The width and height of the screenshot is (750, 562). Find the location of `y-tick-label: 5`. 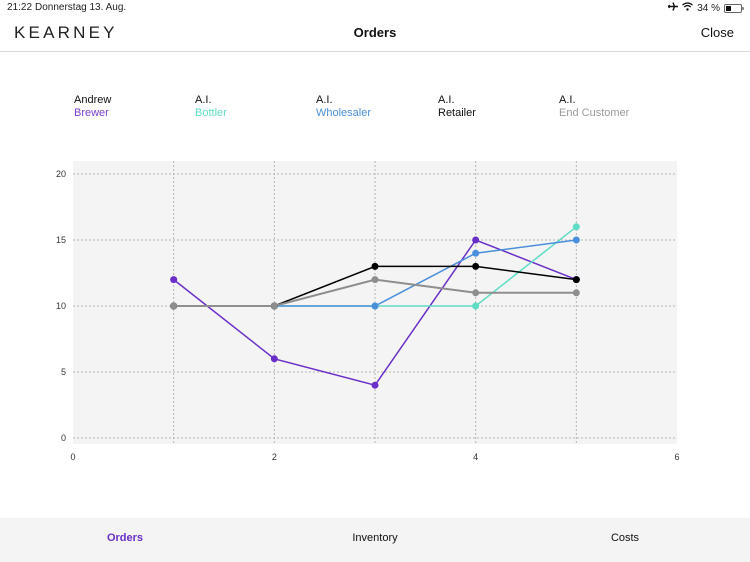

y-tick-label: 5 is located at coordinates (63, 372).